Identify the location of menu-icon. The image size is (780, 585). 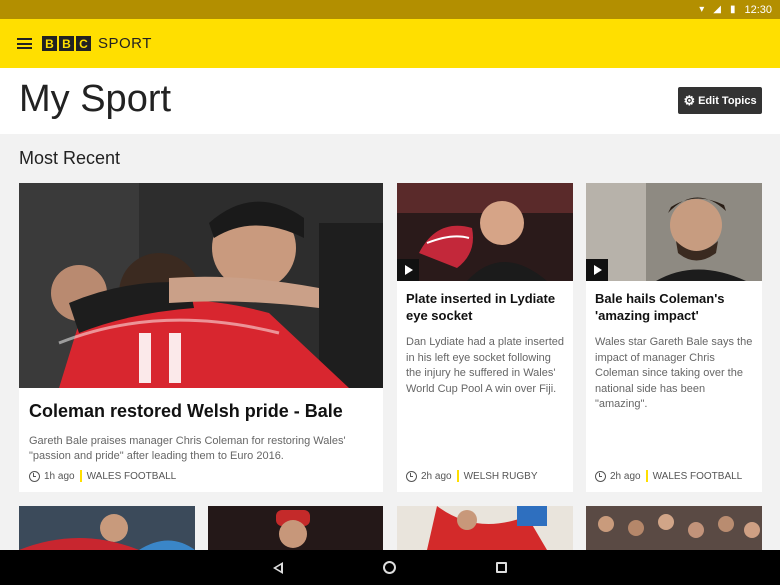
(24, 43).